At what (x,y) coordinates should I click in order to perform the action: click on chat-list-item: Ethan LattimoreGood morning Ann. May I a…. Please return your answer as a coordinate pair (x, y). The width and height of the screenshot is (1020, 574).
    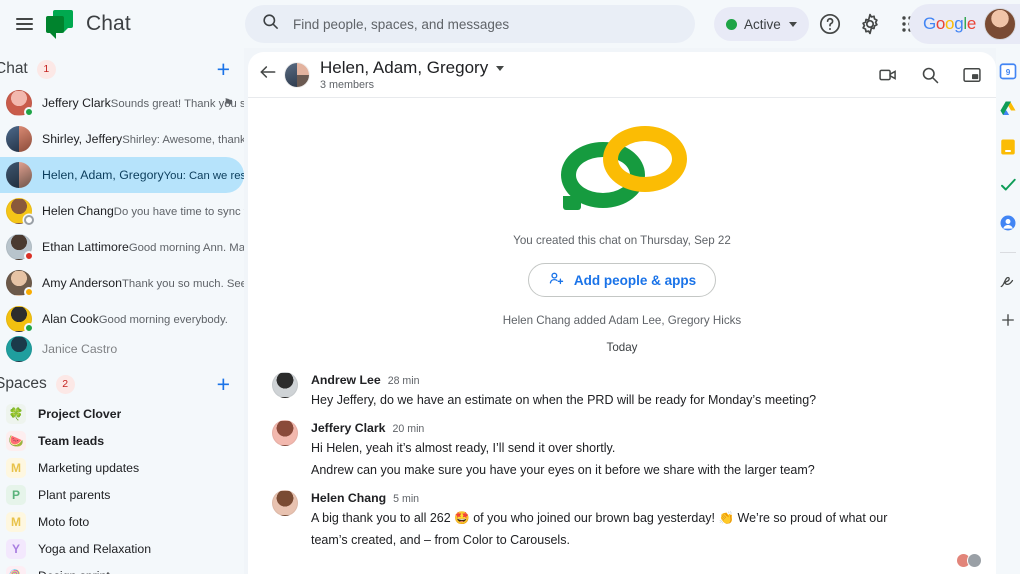
    Looking at the image, I should click on (122, 247).